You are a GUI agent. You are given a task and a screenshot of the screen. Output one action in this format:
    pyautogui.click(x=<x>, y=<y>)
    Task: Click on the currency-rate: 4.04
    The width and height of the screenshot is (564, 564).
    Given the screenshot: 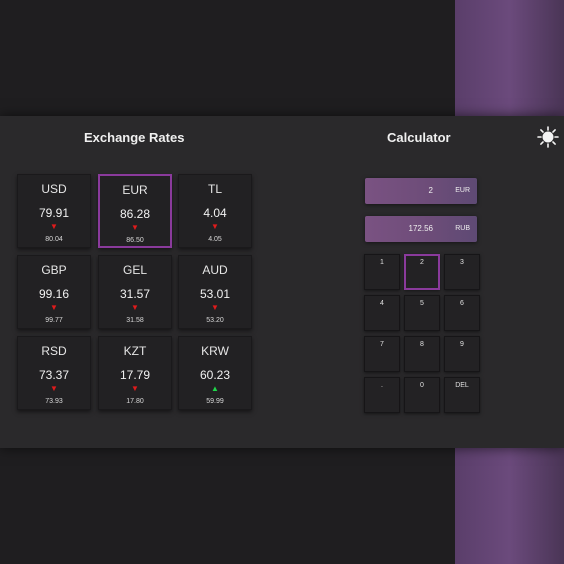 What is the action you would take?
    pyautogui.click(x=215, y=213)
    